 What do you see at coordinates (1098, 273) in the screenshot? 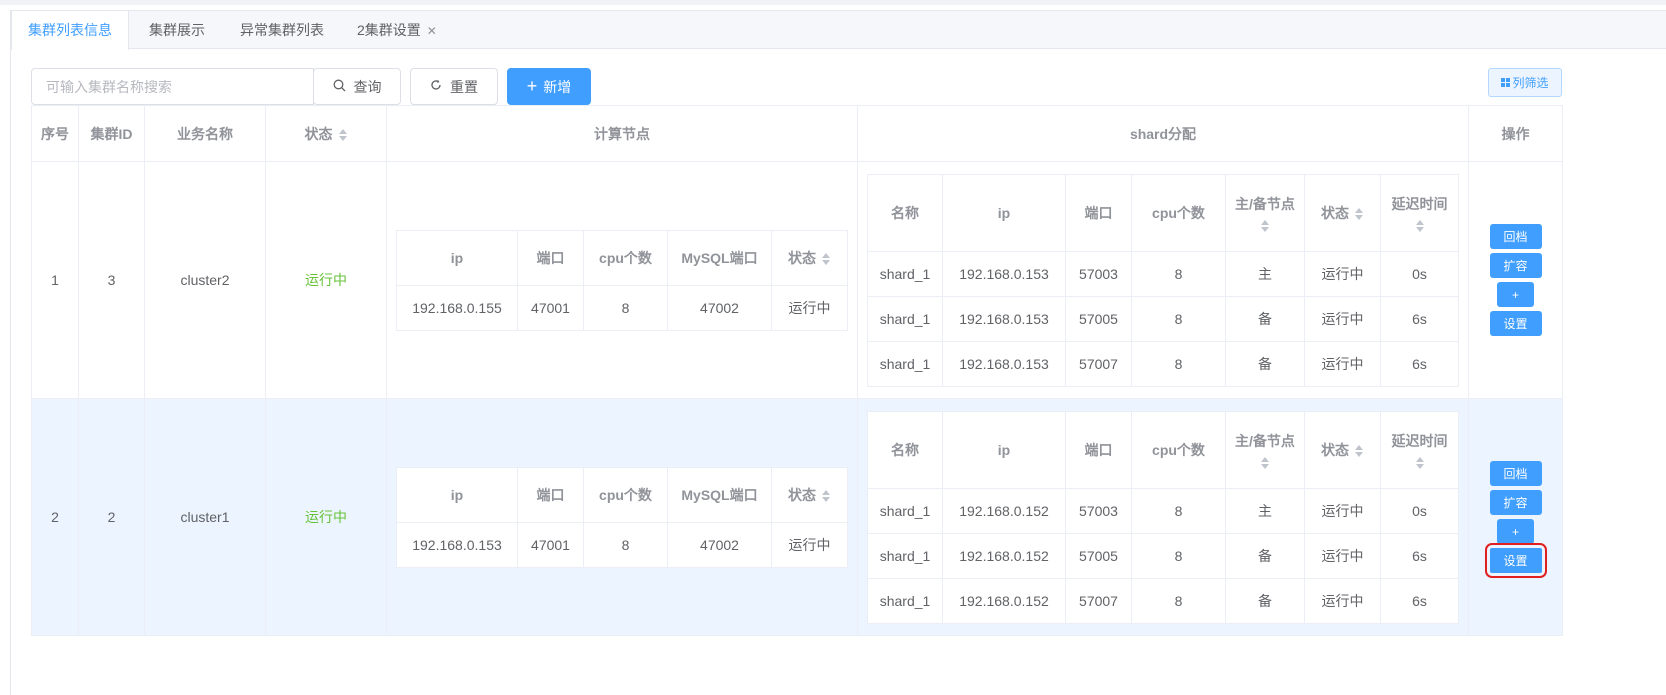
I see `shard-port: 57003` at bounding box center [1098, 273].